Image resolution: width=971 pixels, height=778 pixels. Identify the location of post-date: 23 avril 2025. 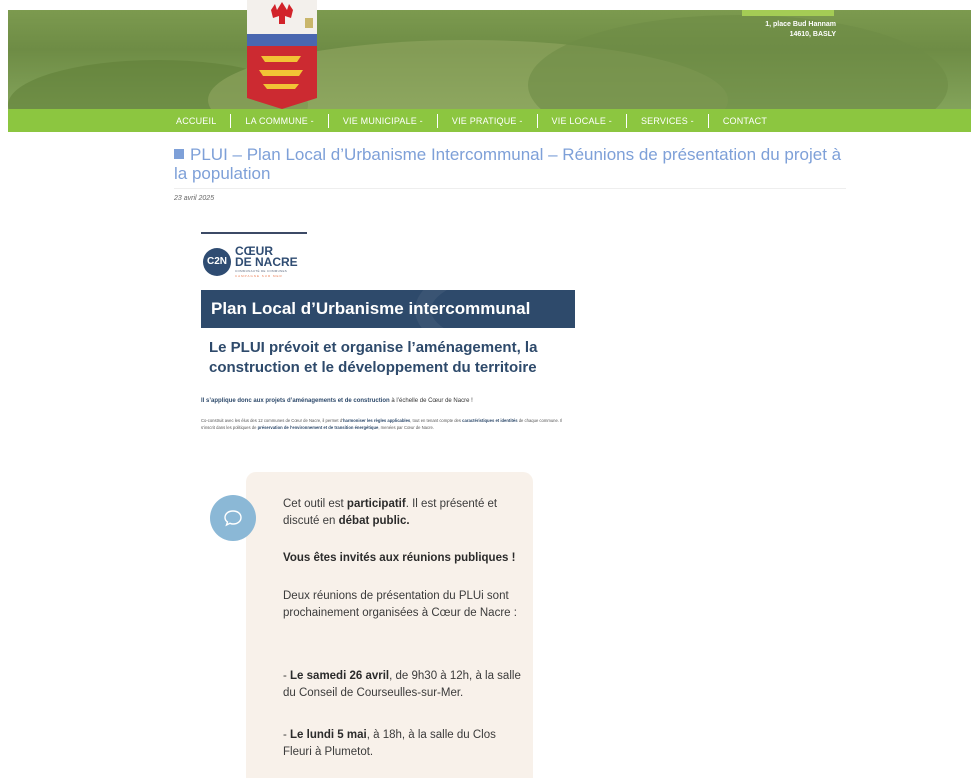
(194, 198).